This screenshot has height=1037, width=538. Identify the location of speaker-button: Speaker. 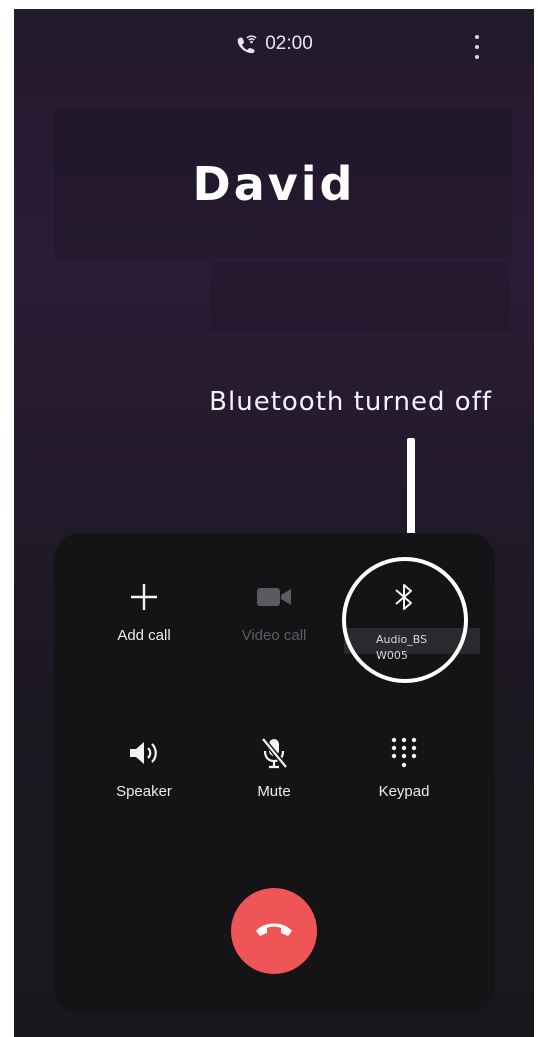
(144, 766).